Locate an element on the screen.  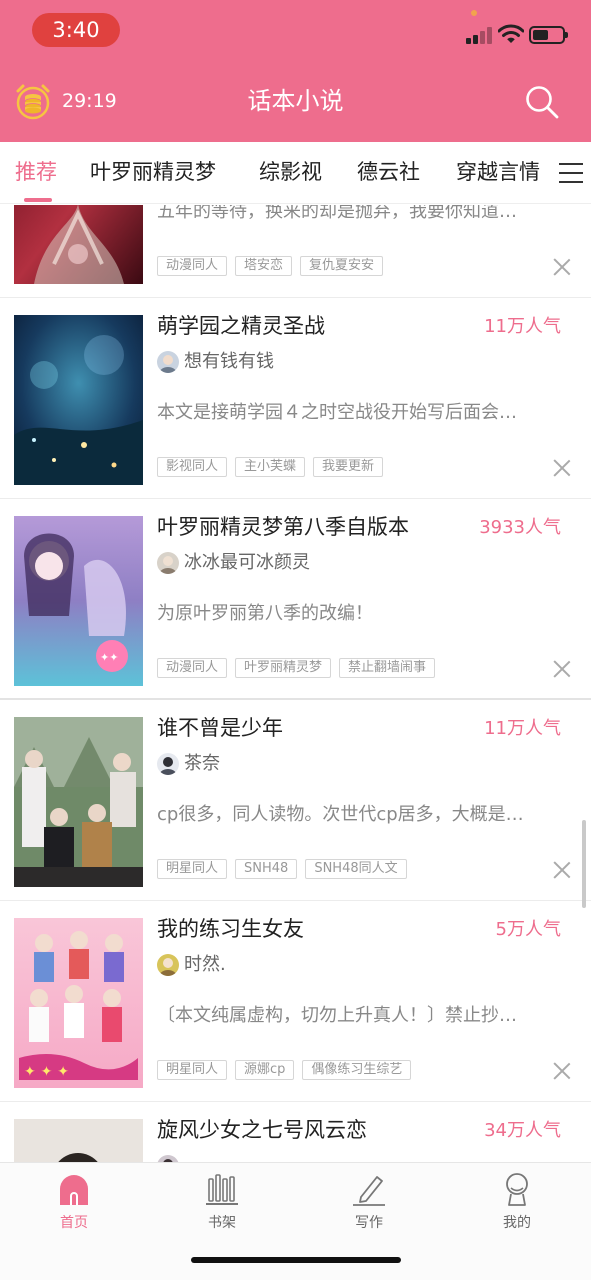
book-cover: ✦ ✦ ✦ is located at coordinates (78, 1003).